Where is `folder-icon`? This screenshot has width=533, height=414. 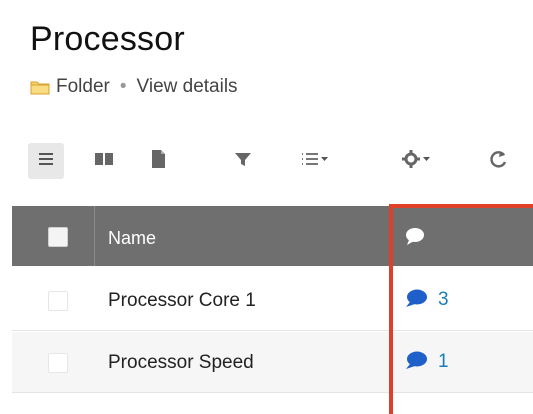 folder-icon is located at coordinates (40, 87).